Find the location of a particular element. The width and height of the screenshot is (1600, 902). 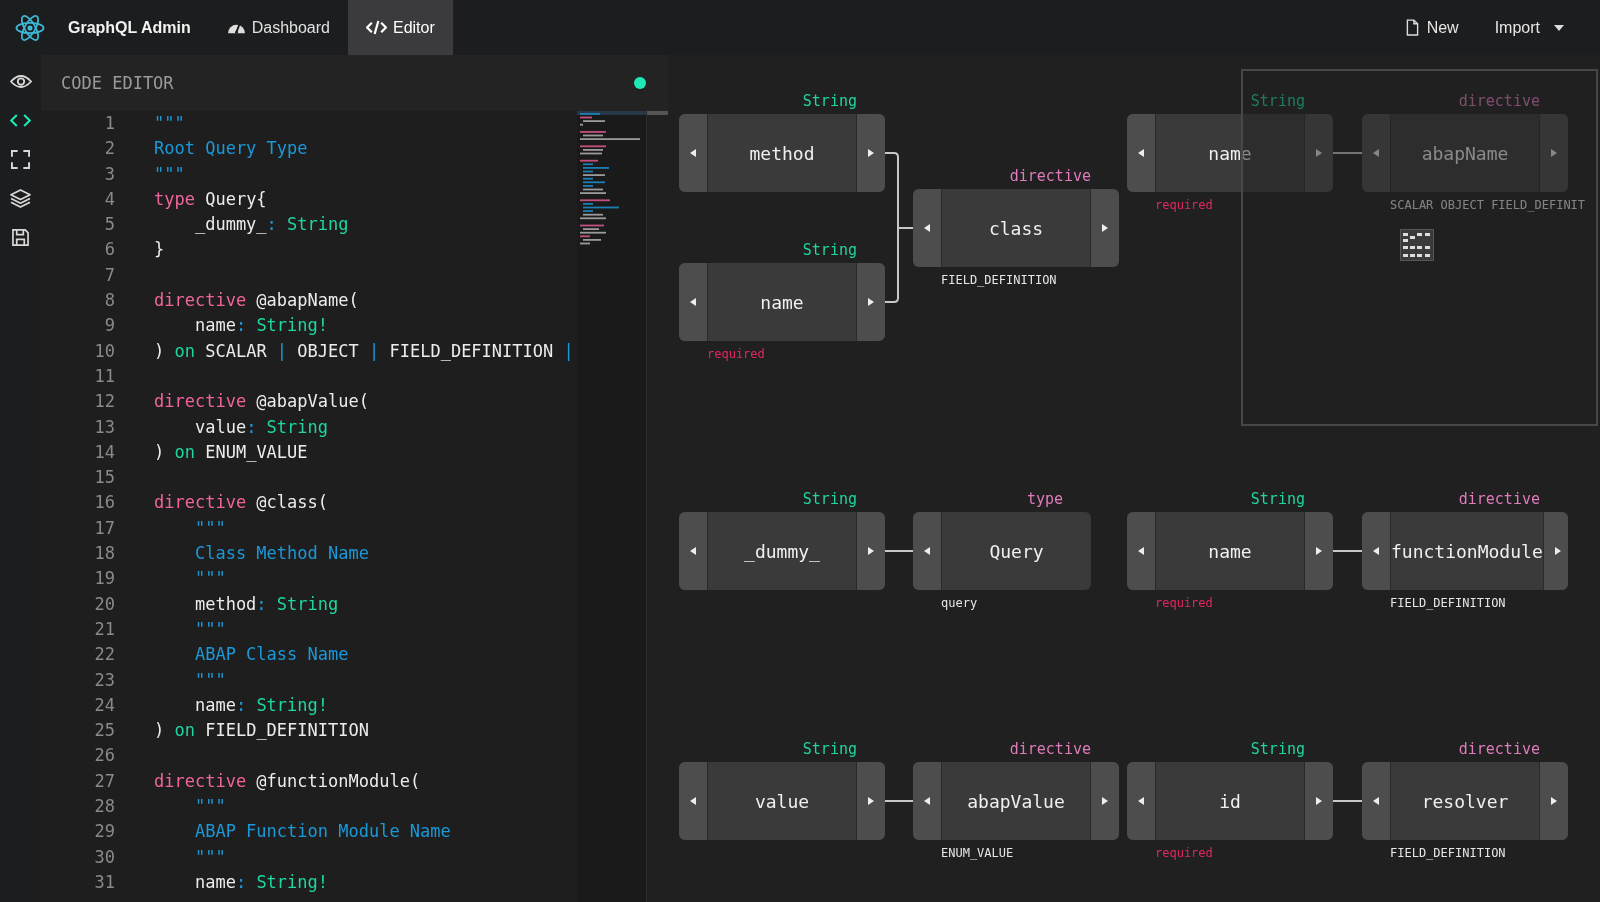

toolbar-action: New is located at coordinates (1432, 27).